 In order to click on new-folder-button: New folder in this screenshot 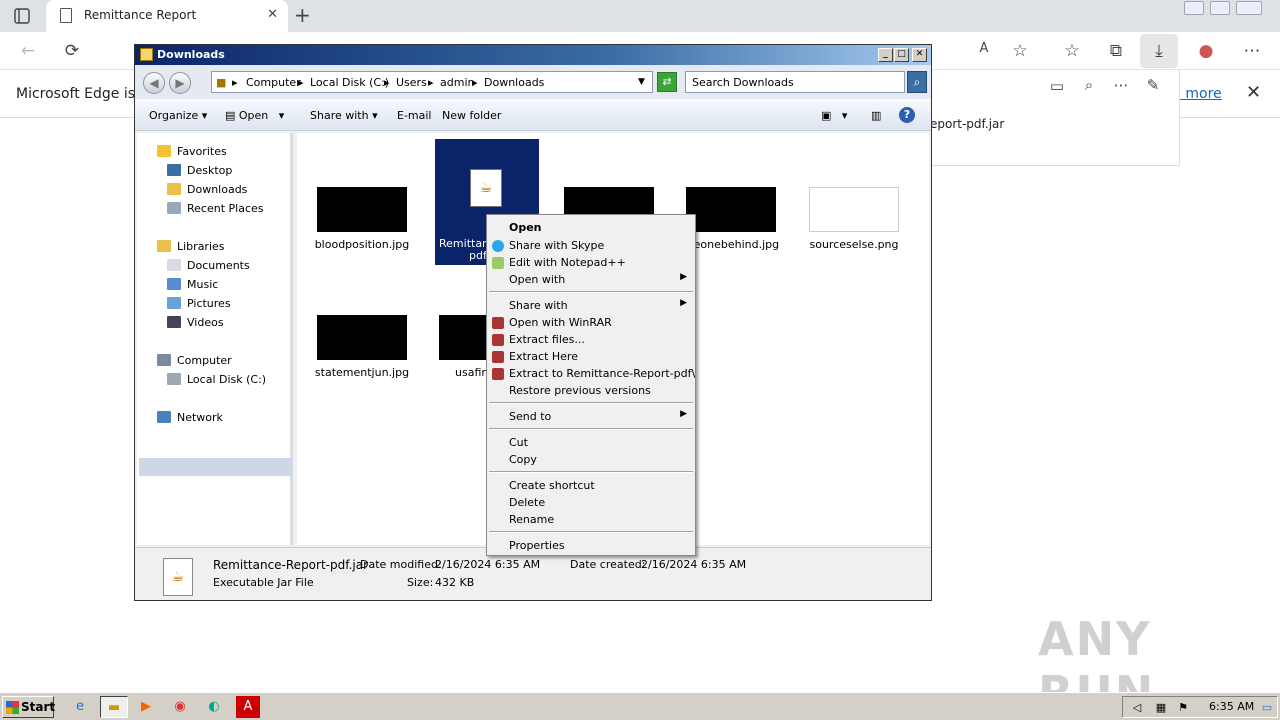, I will do `click(471, 115)`.